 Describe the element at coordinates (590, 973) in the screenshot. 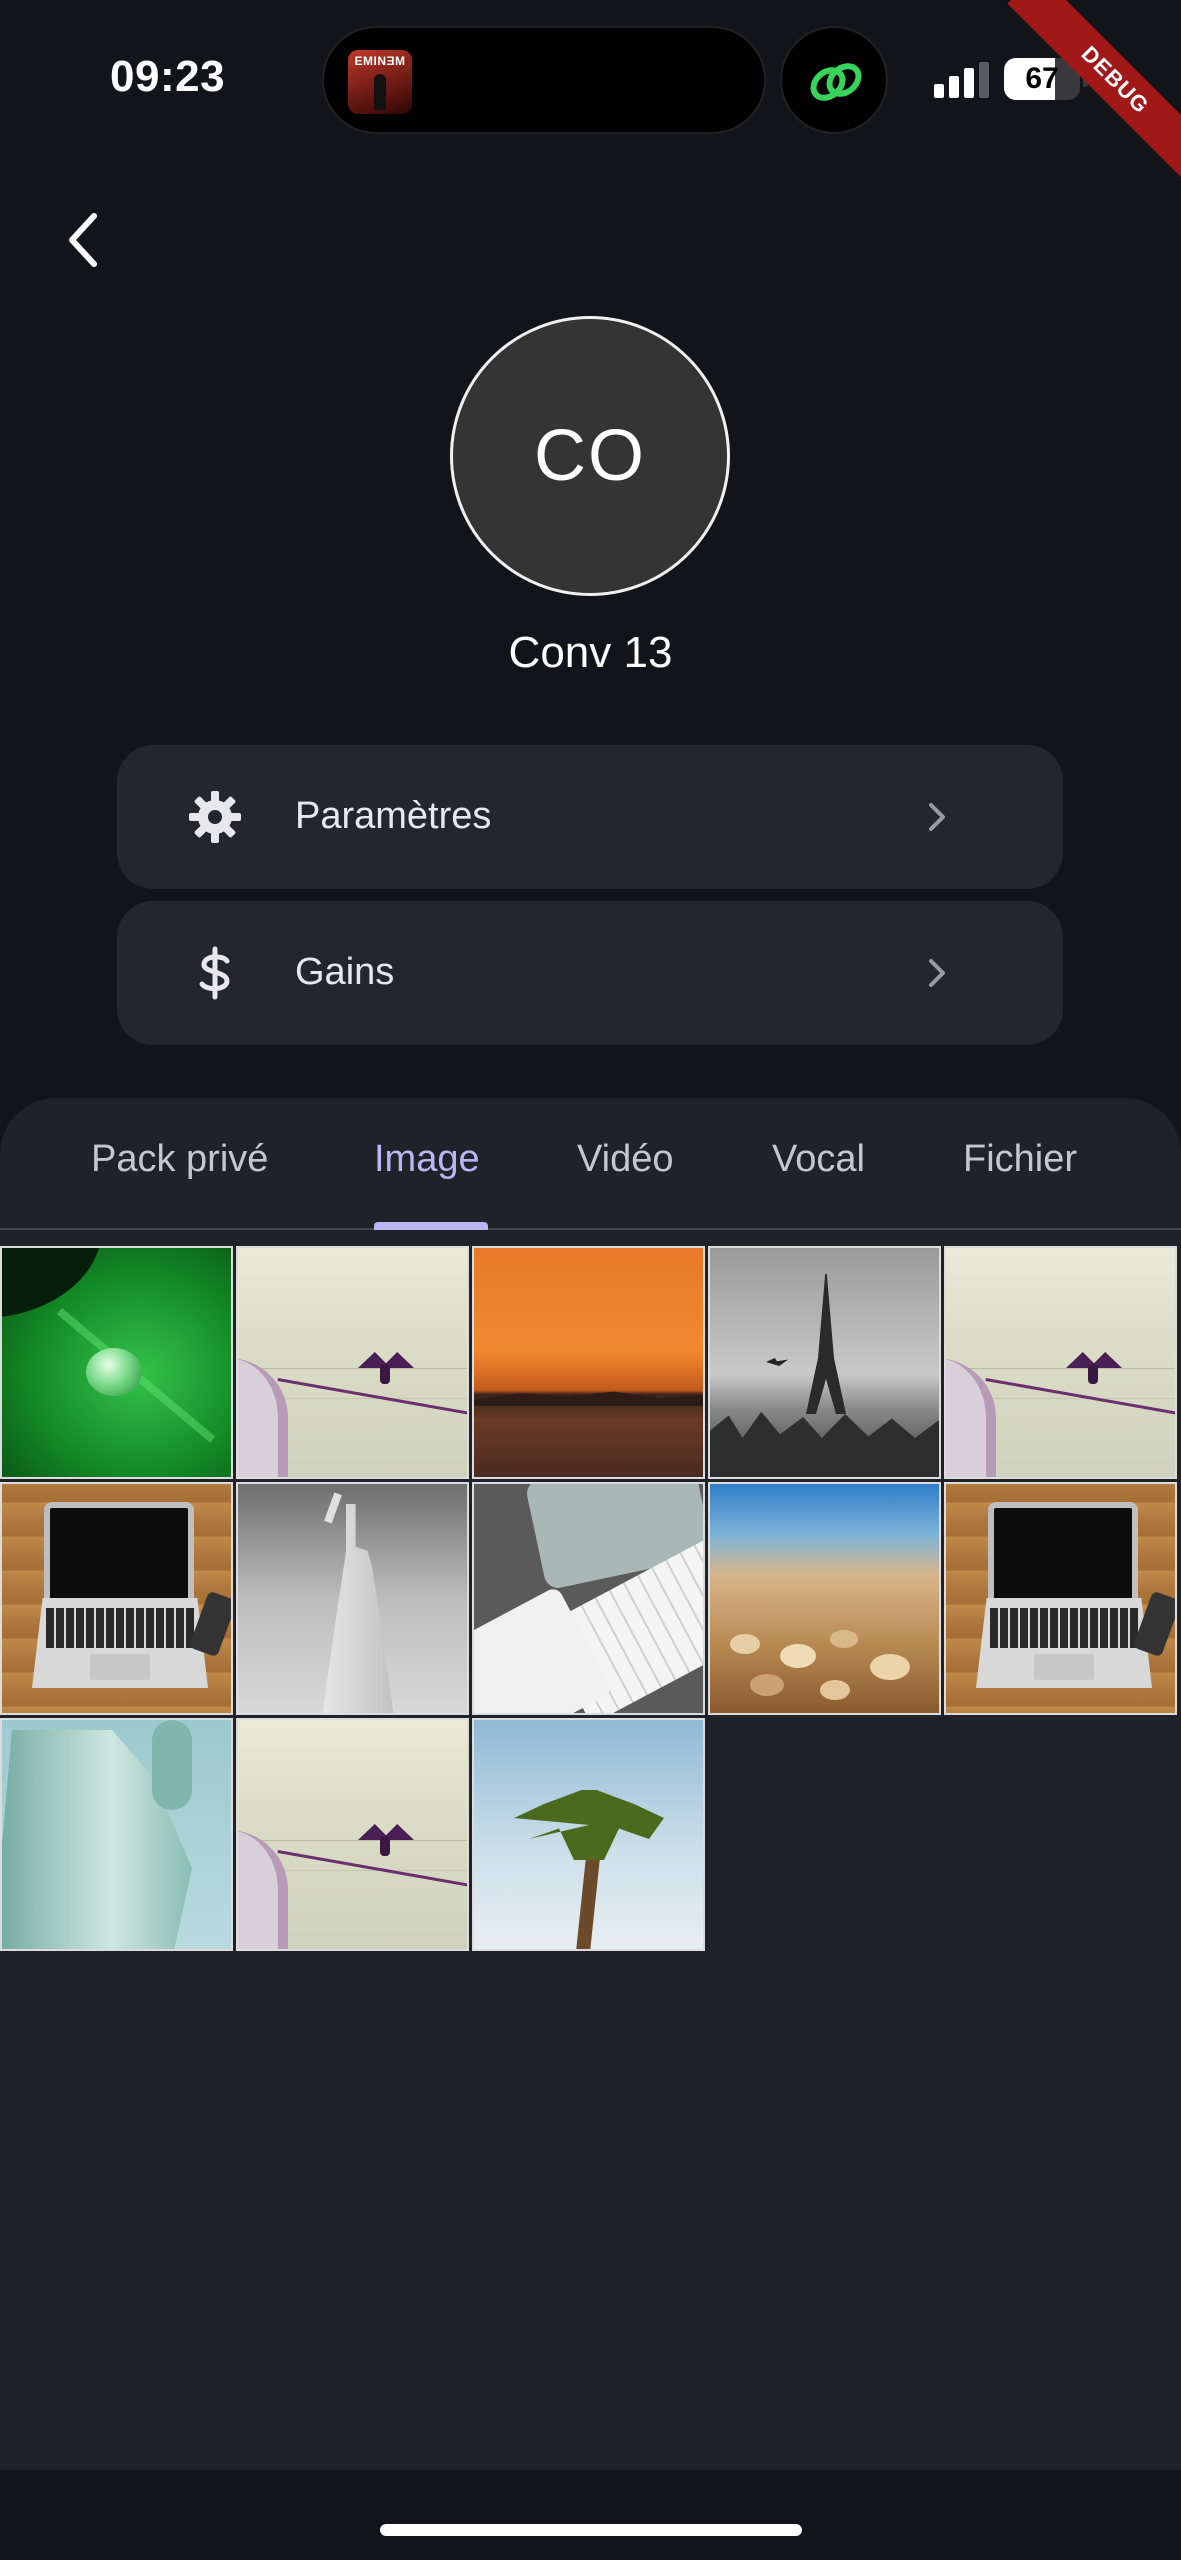

I see `earnings-menu-item: Gains` at that location.